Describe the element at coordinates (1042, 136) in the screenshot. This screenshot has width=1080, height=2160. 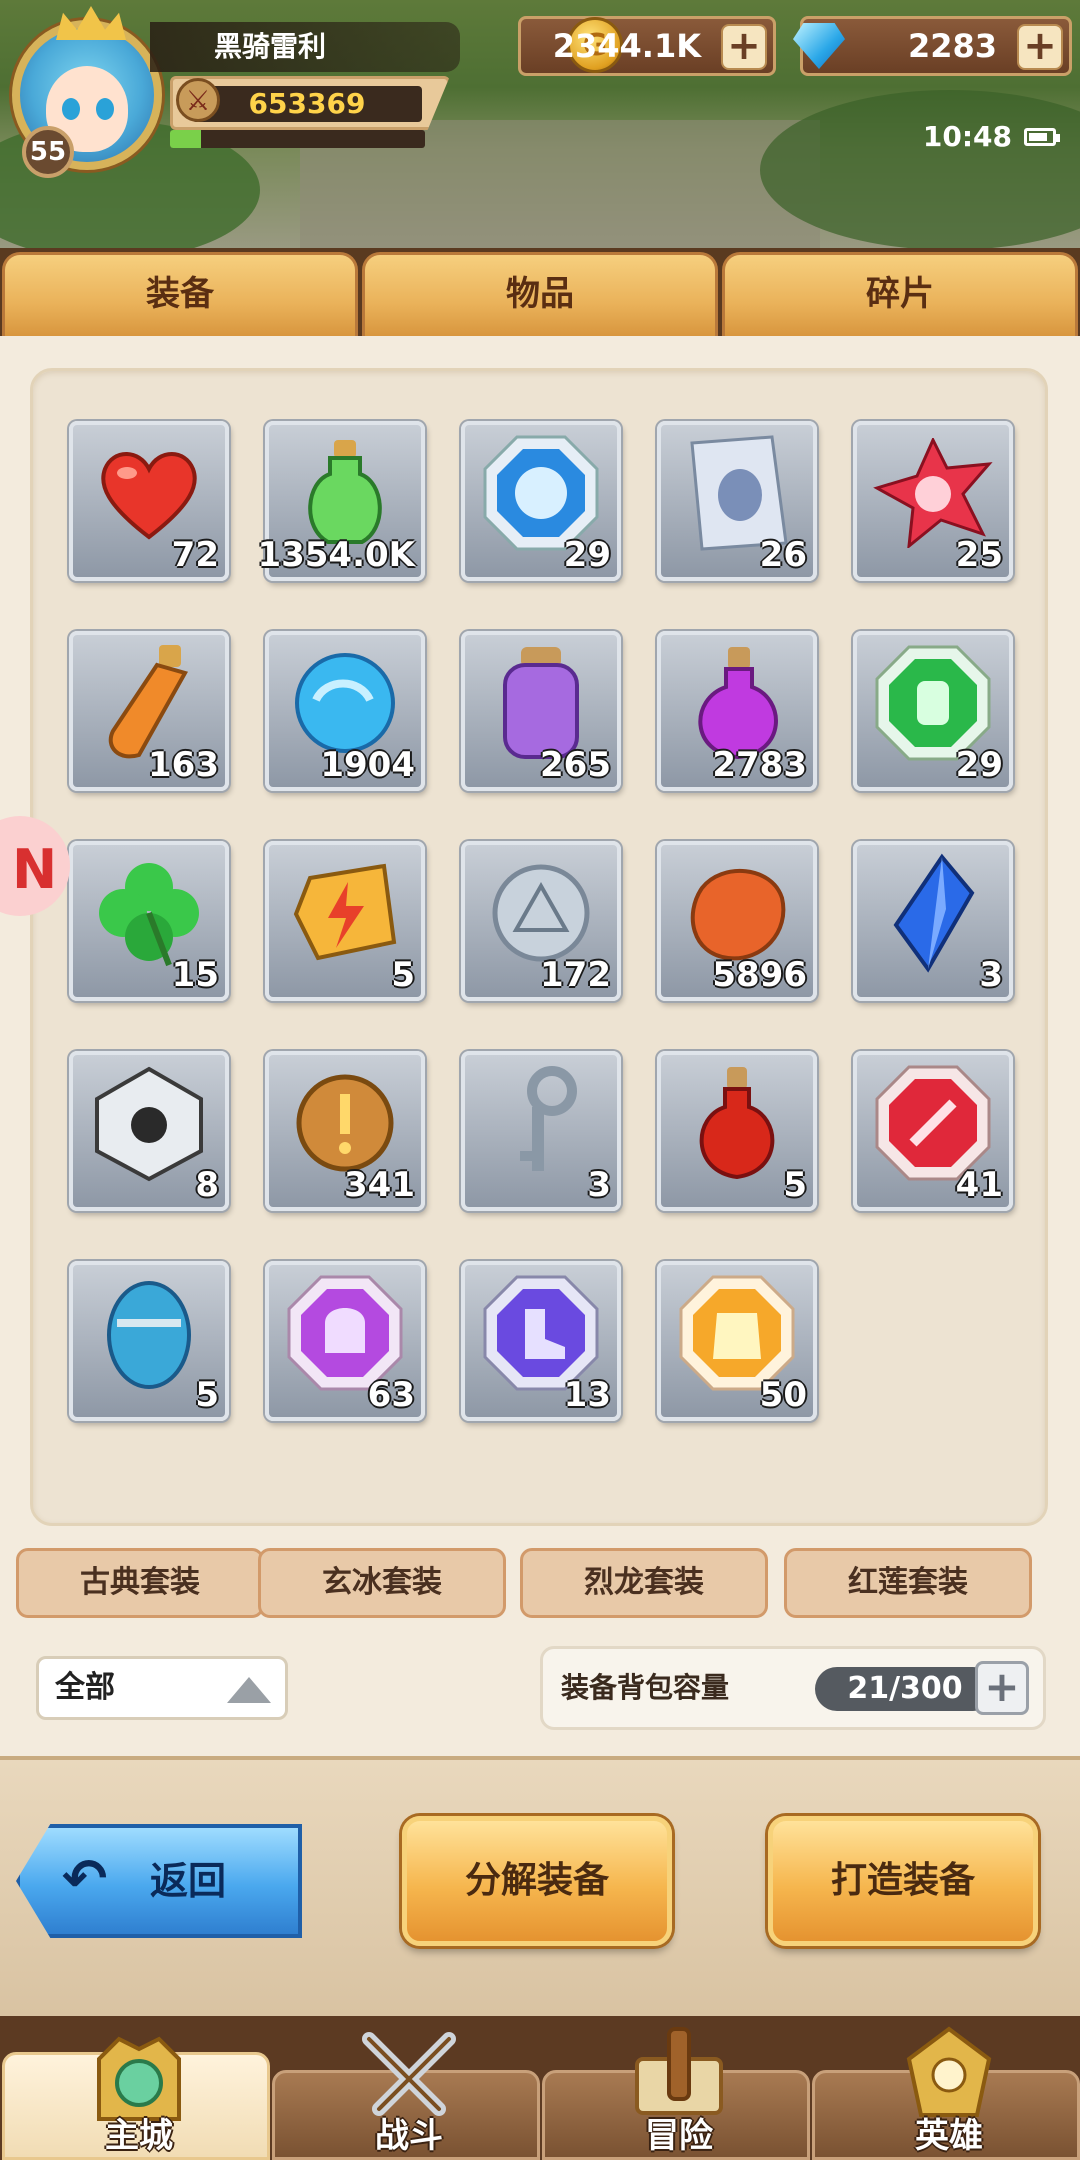
I see `battery-icon` at that location.